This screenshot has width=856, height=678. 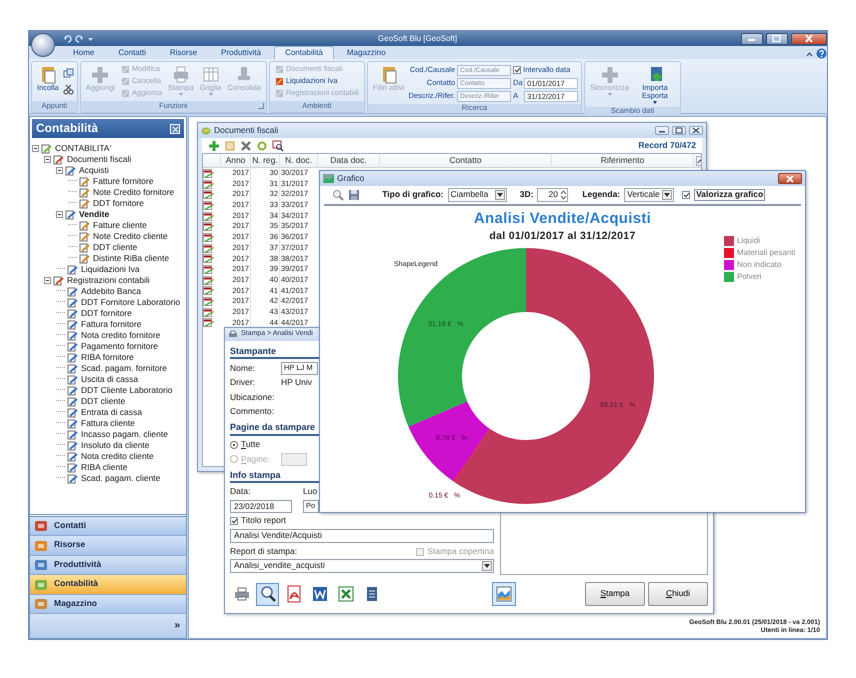 I want to click on tree-item: Scad. pagam. cliente, so click(x=121, y=479).